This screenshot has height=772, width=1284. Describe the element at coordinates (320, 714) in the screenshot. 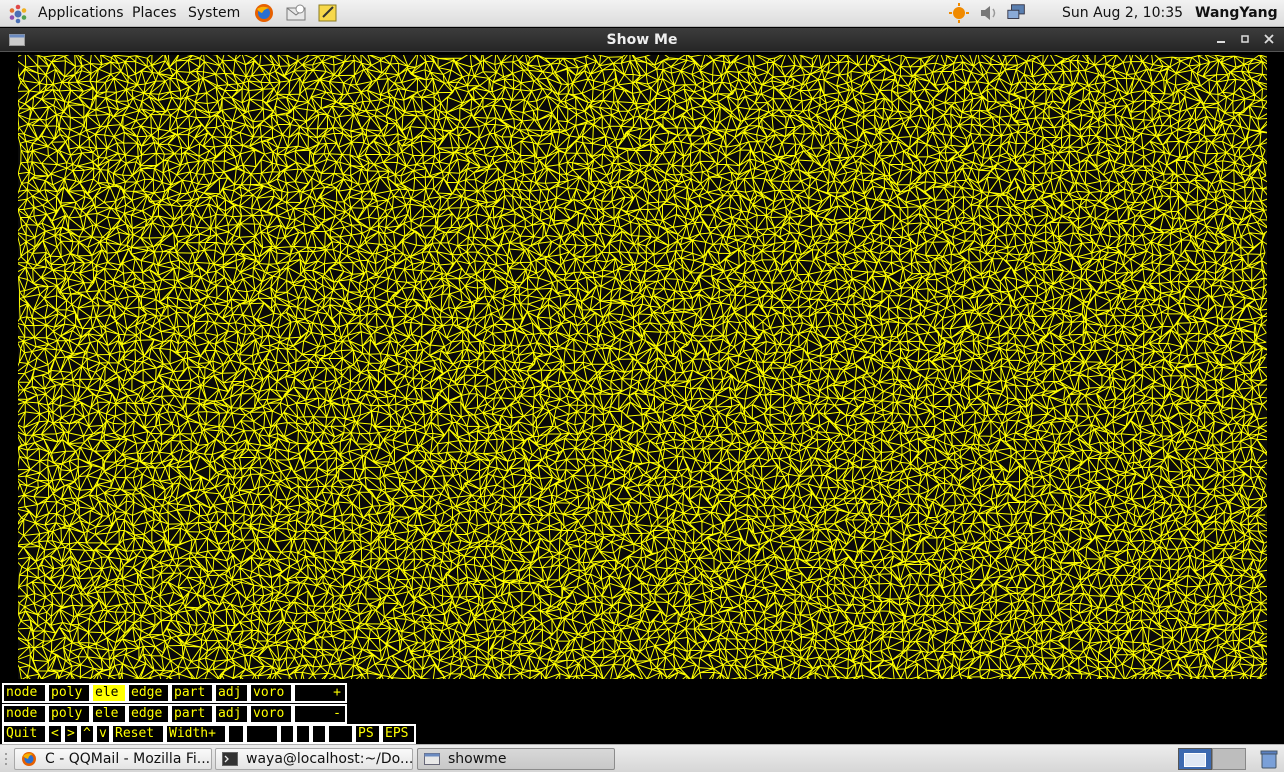

I see `iteration-button-2: 0 -` at that location.